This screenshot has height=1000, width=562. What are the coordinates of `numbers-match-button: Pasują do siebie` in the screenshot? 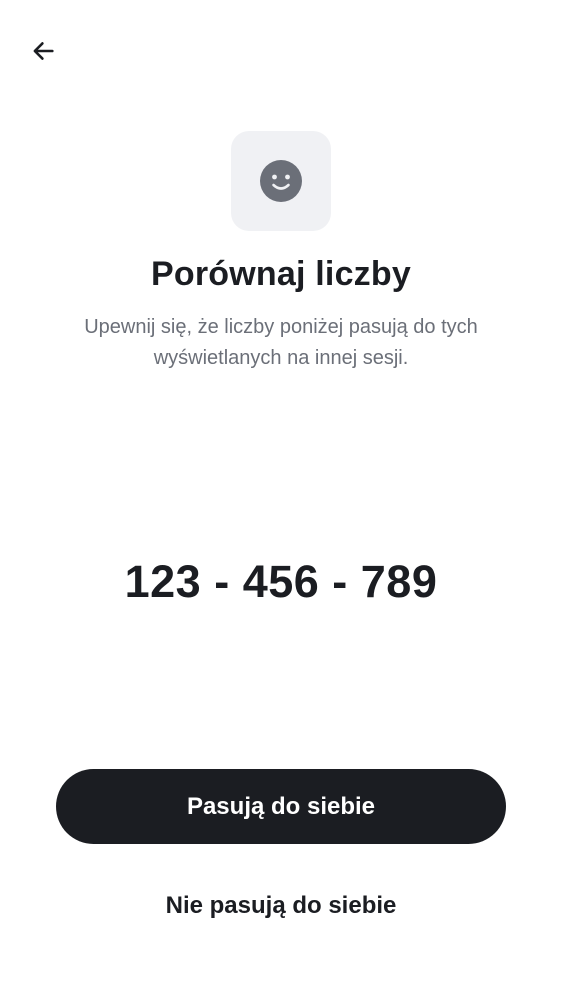 It's located at (281, 806).